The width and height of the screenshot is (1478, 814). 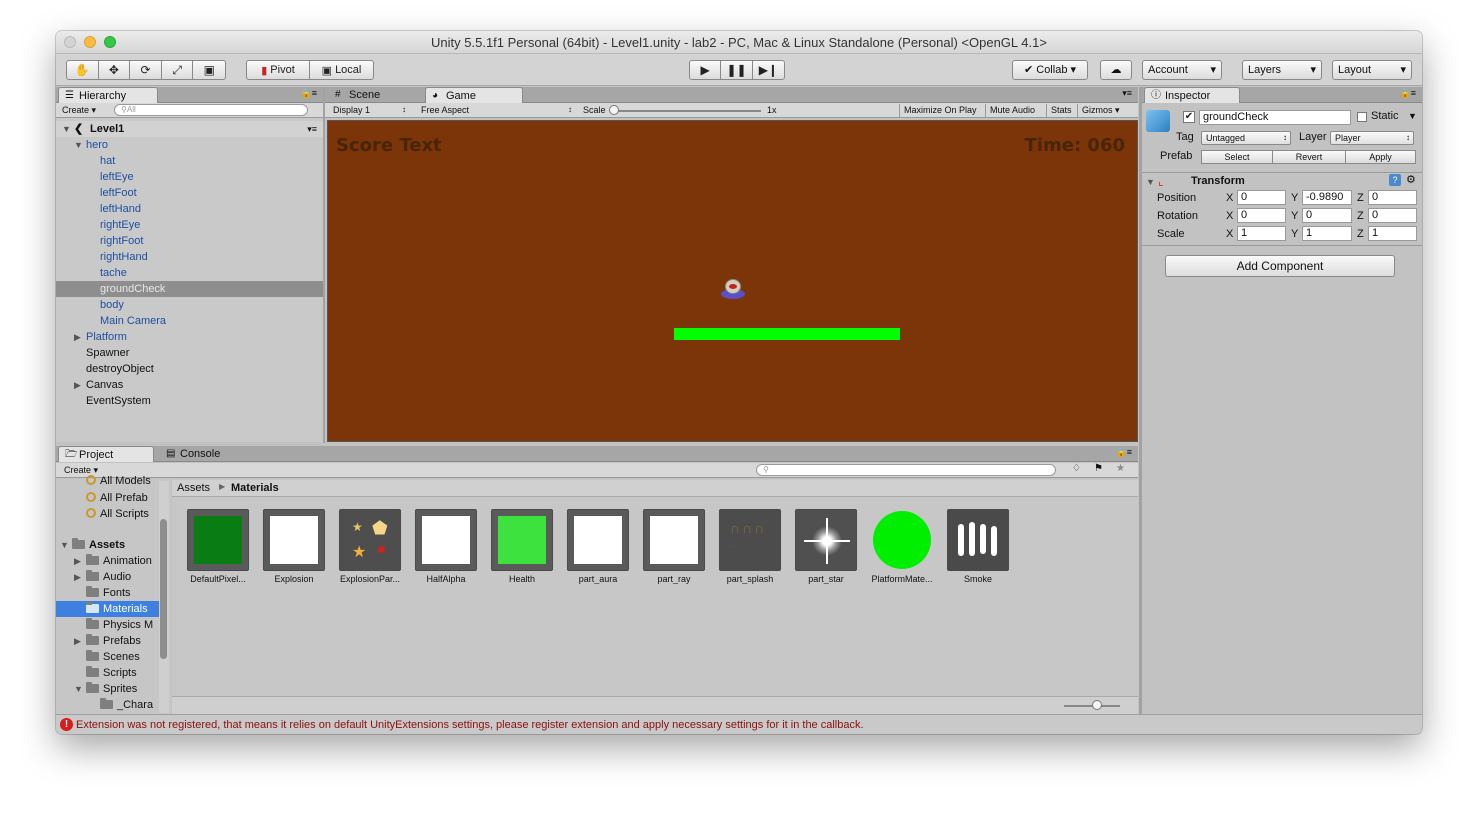 What do you see at coordinates (1327, 233) in the screenshot?
I see `scale-y-field: 1` at bounding box center [1327, 233].